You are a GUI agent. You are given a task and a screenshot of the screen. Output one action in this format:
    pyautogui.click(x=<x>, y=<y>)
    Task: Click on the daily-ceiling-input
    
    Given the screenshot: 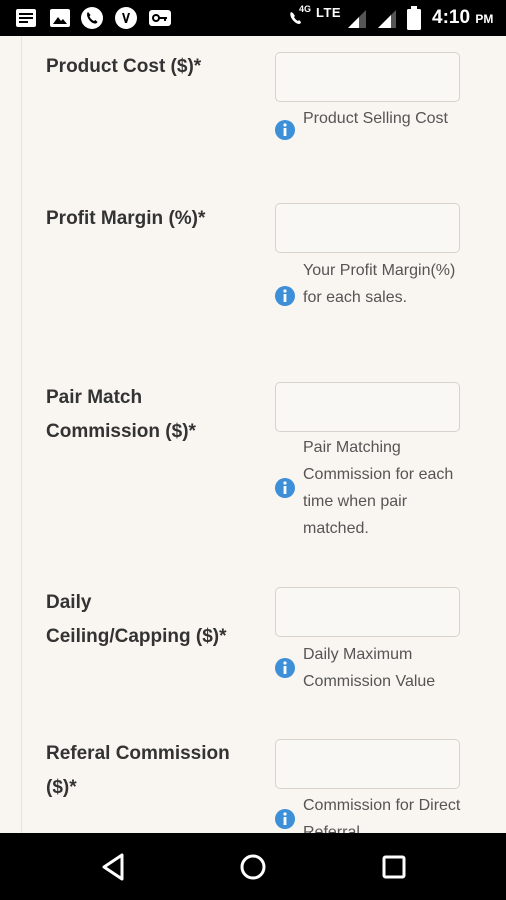 What is the action you would take?
    pyautogui.click(x=367, y=612)
    